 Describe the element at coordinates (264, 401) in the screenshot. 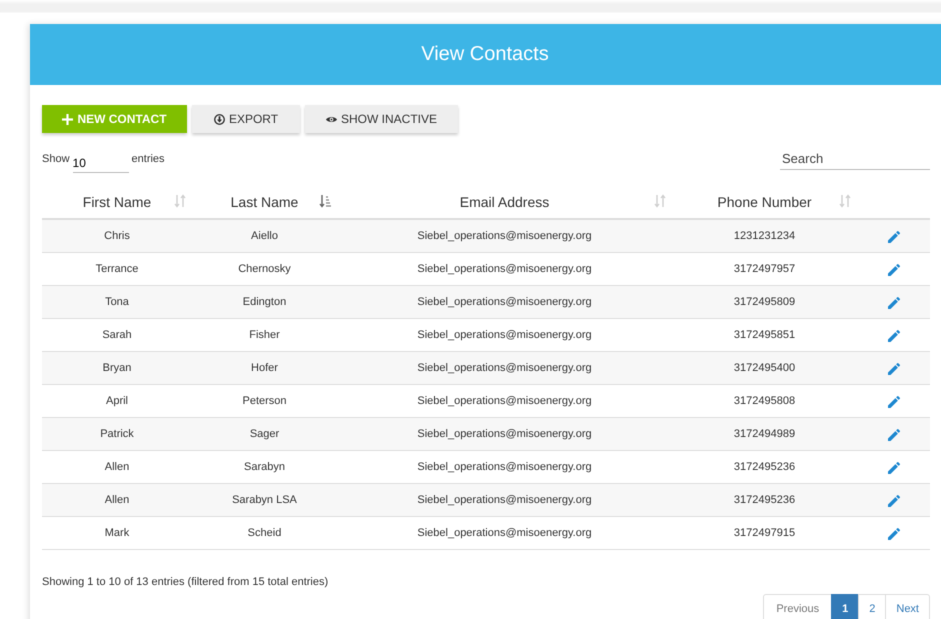

I see `table-cell-text: Peterson` at that location.